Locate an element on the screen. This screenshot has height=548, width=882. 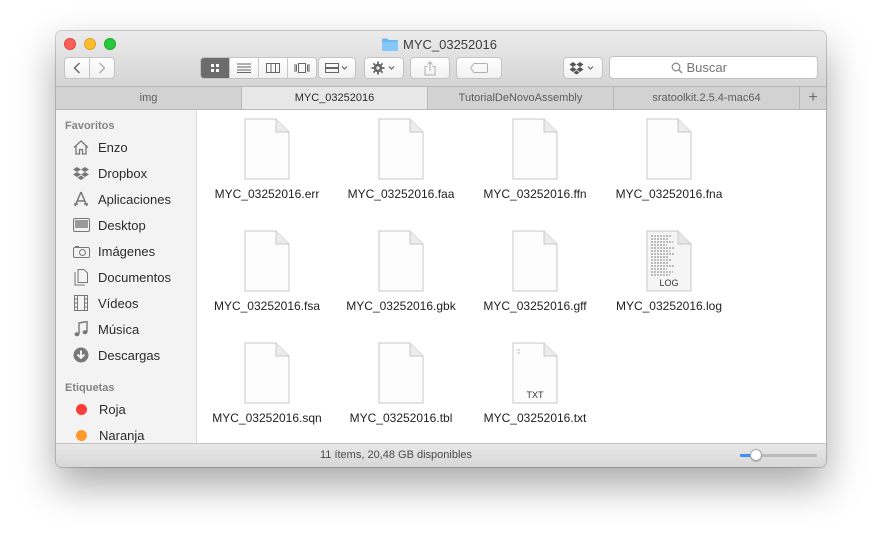
folder-icon is located at coordinates (390, 44).